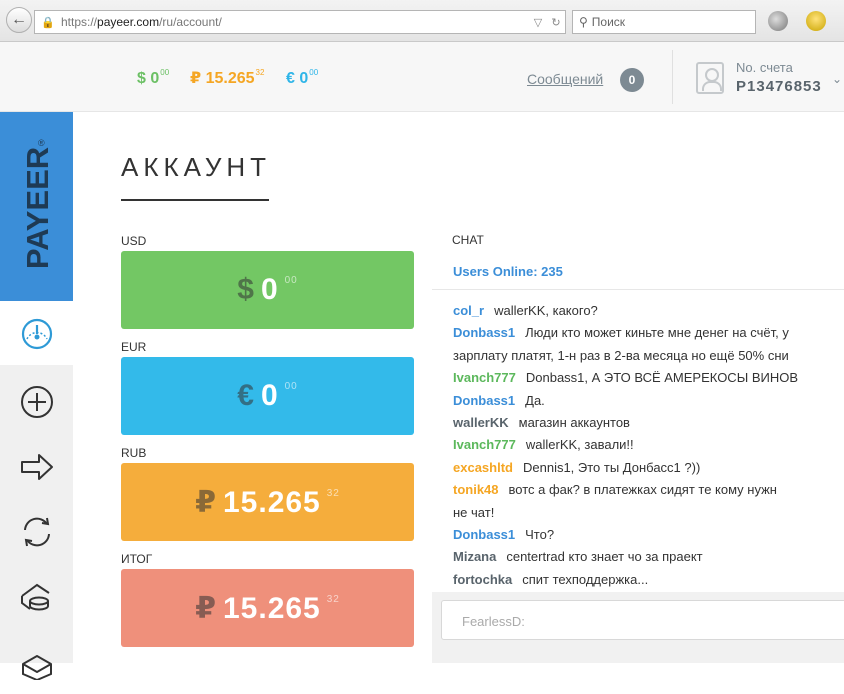  Describe the element at coordinates (48, 22) in the screenshot. I see `lock-icon: 🔒` at that location.